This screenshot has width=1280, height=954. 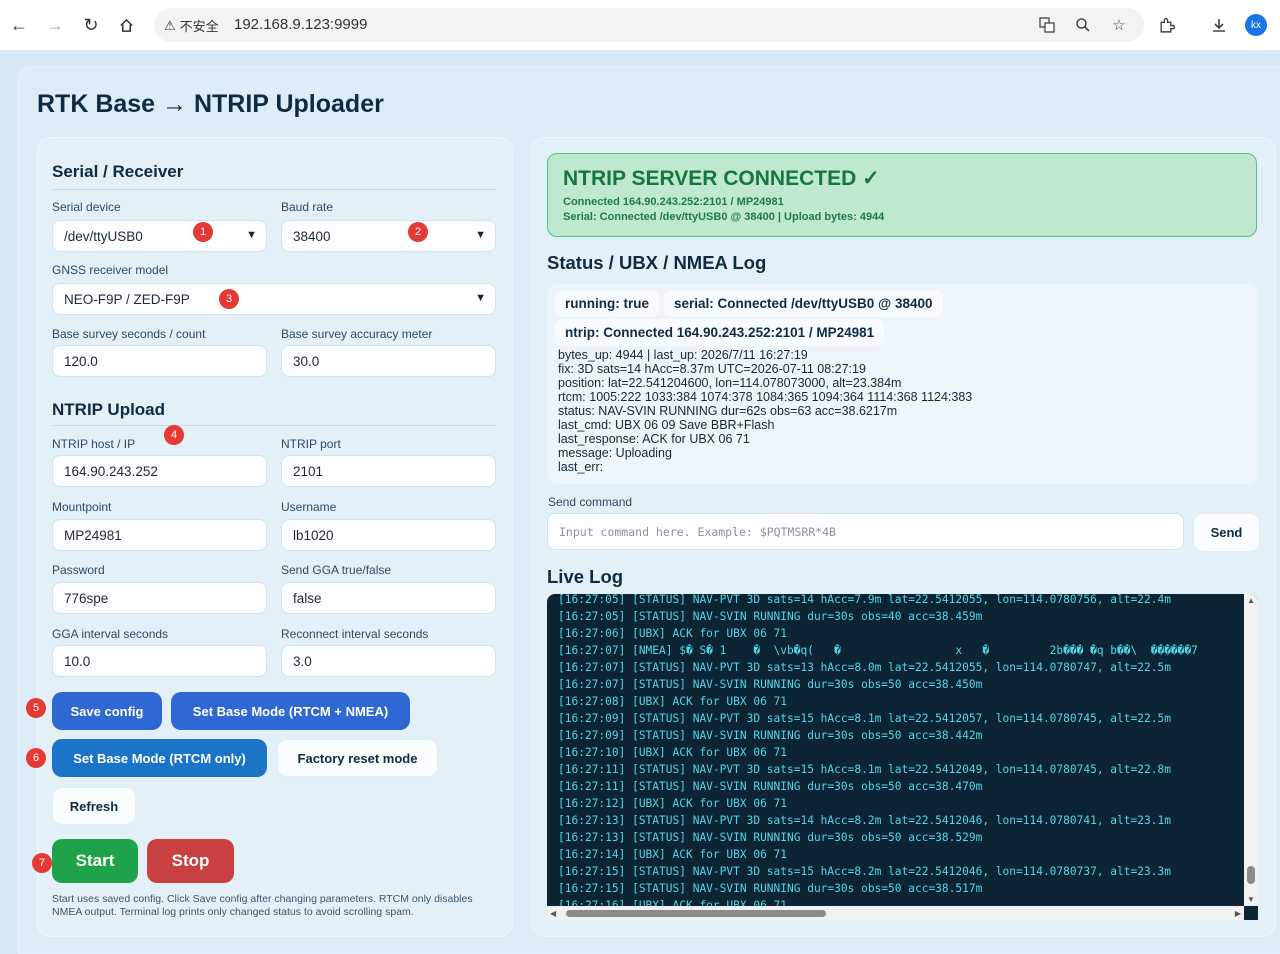 I want to click on avatar: kx, so click(x=1256, y=25).